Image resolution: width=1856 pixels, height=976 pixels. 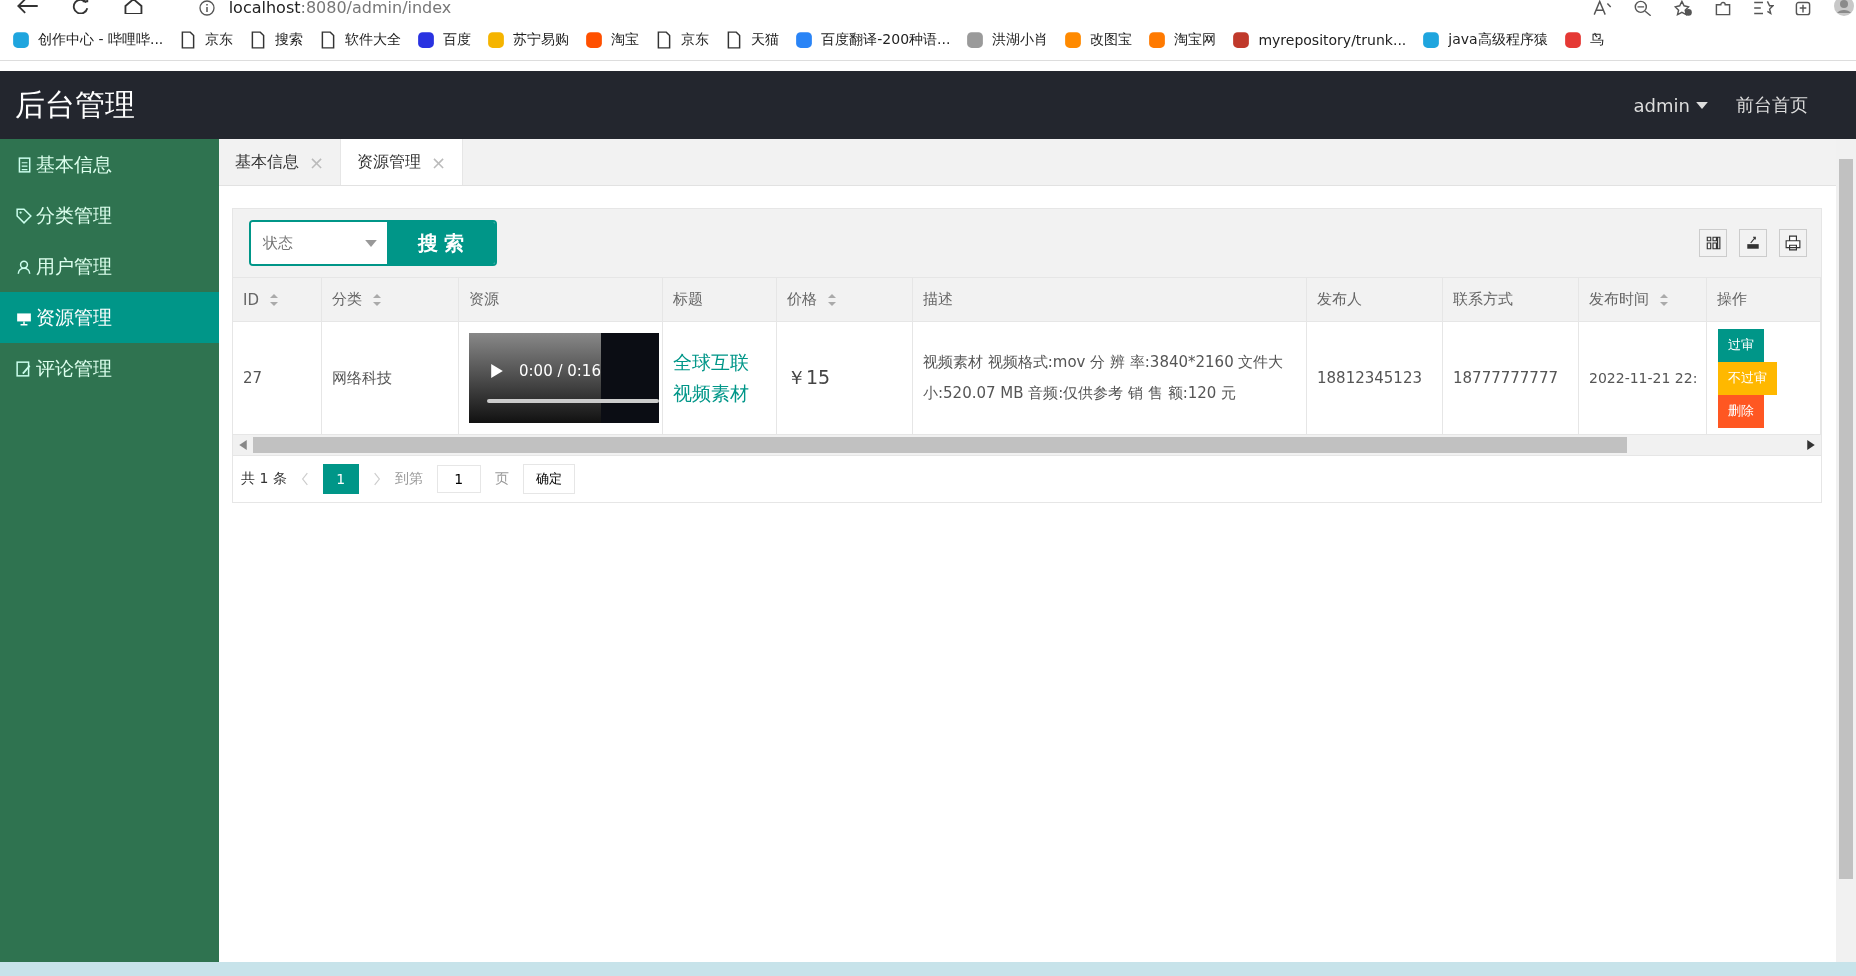 What do you see at coordinates (109, 368) in the screenshot?
I see `sidebar-item: 评论管理` at bounding box center [109, 368].